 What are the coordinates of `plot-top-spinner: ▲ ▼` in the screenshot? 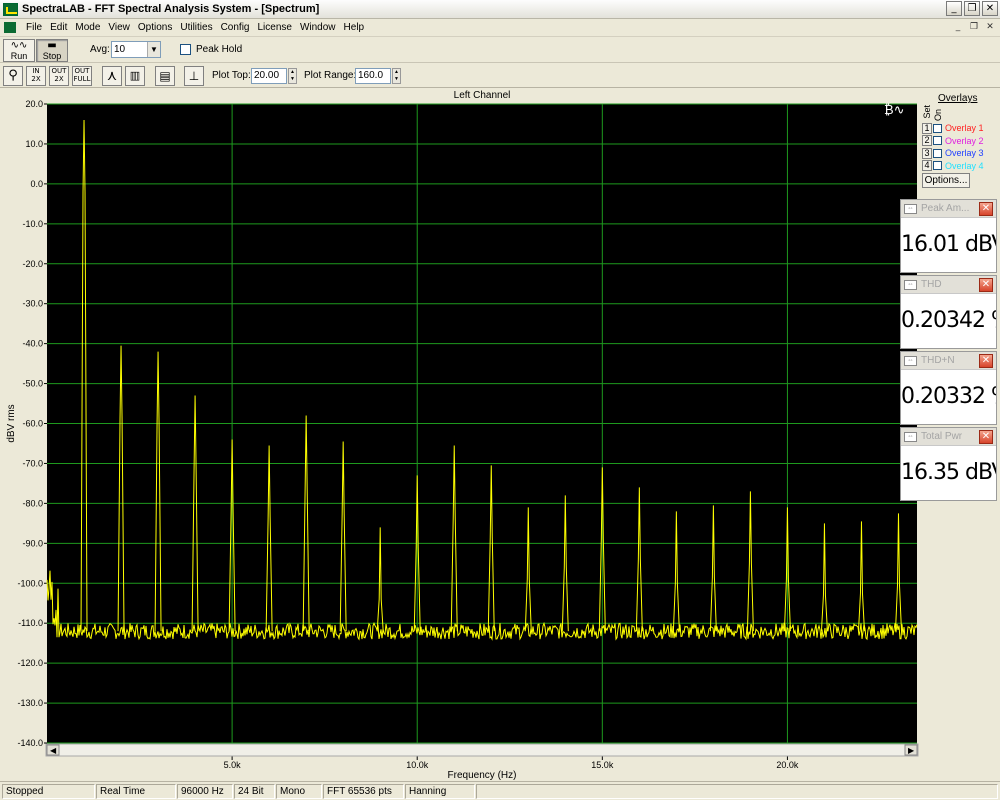 It's located at (292, 76).